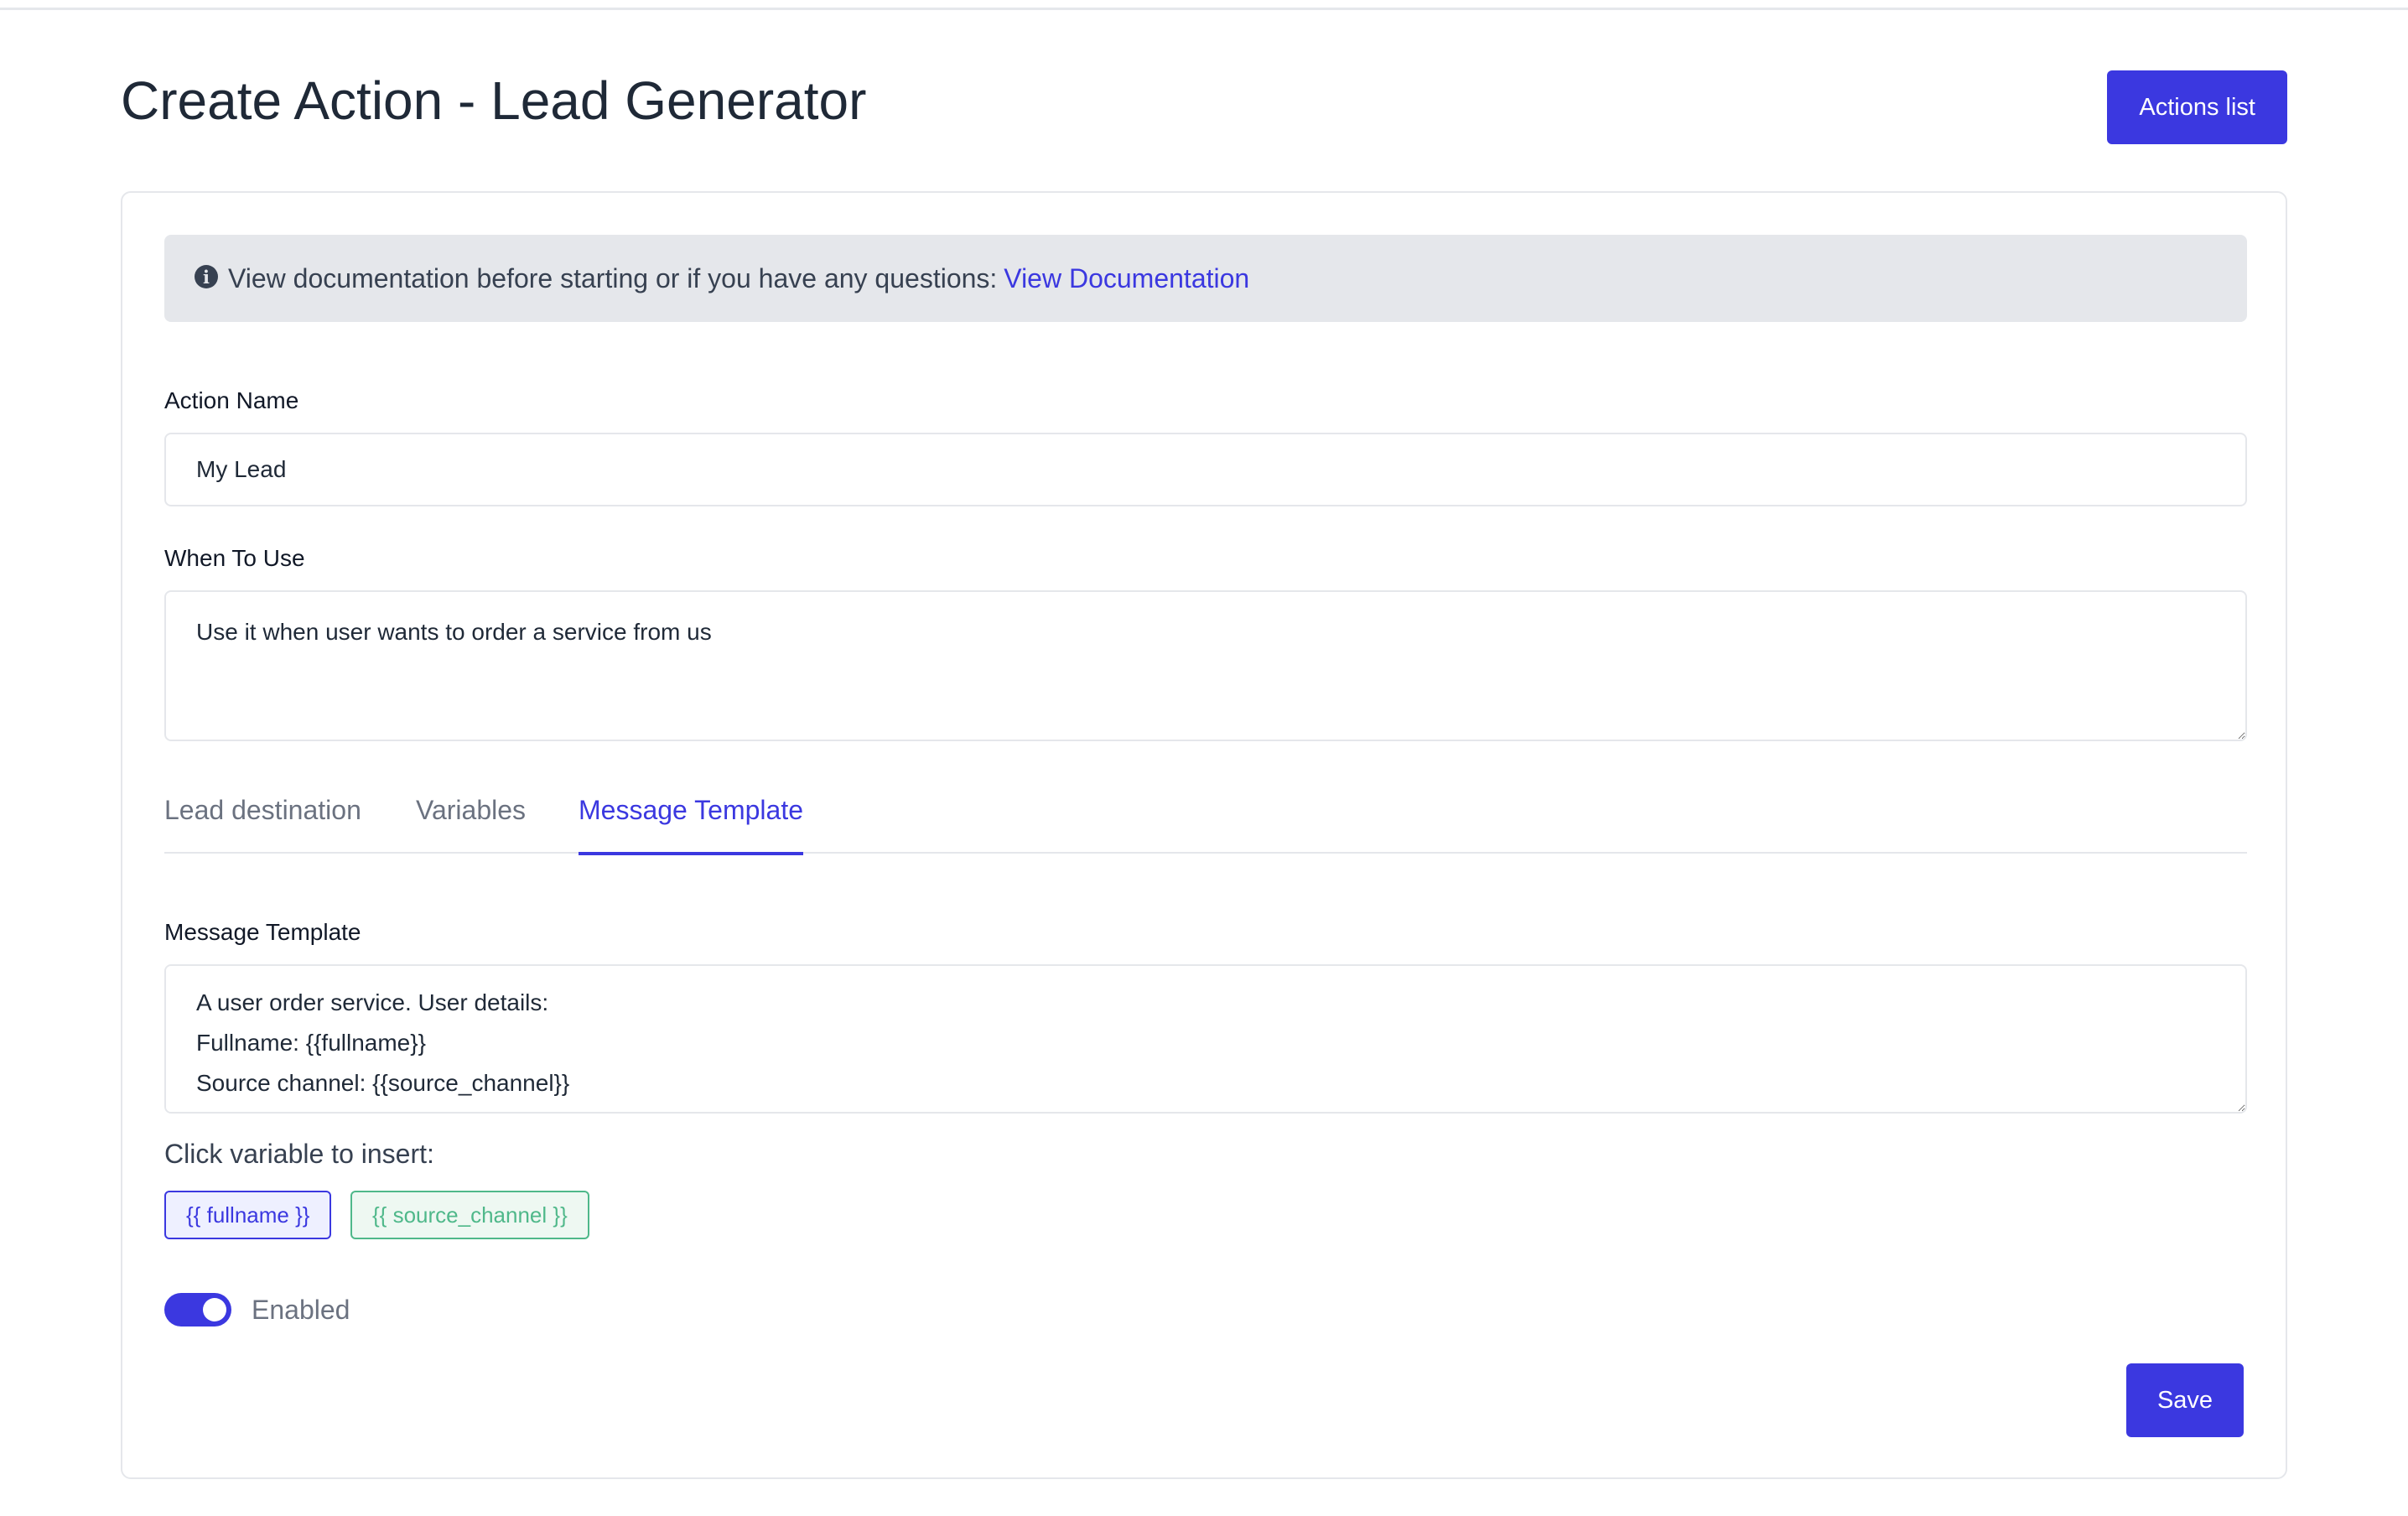 This screenshot has width=2408, height=1516. Describe the element at coordinates (494, 100) in the screenshot. I see `page-title: Create Action - Lead Generator` at that location.